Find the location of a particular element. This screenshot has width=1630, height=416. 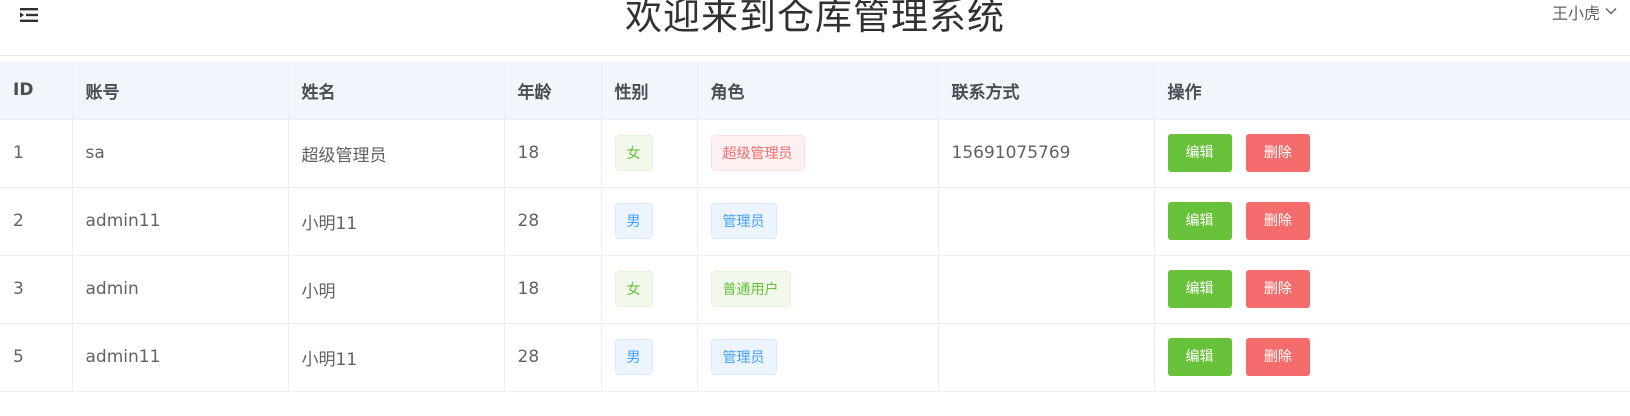

top-header: 欢迎来到仓库管理系统 王小虎 is located at coordinates (815, 28).